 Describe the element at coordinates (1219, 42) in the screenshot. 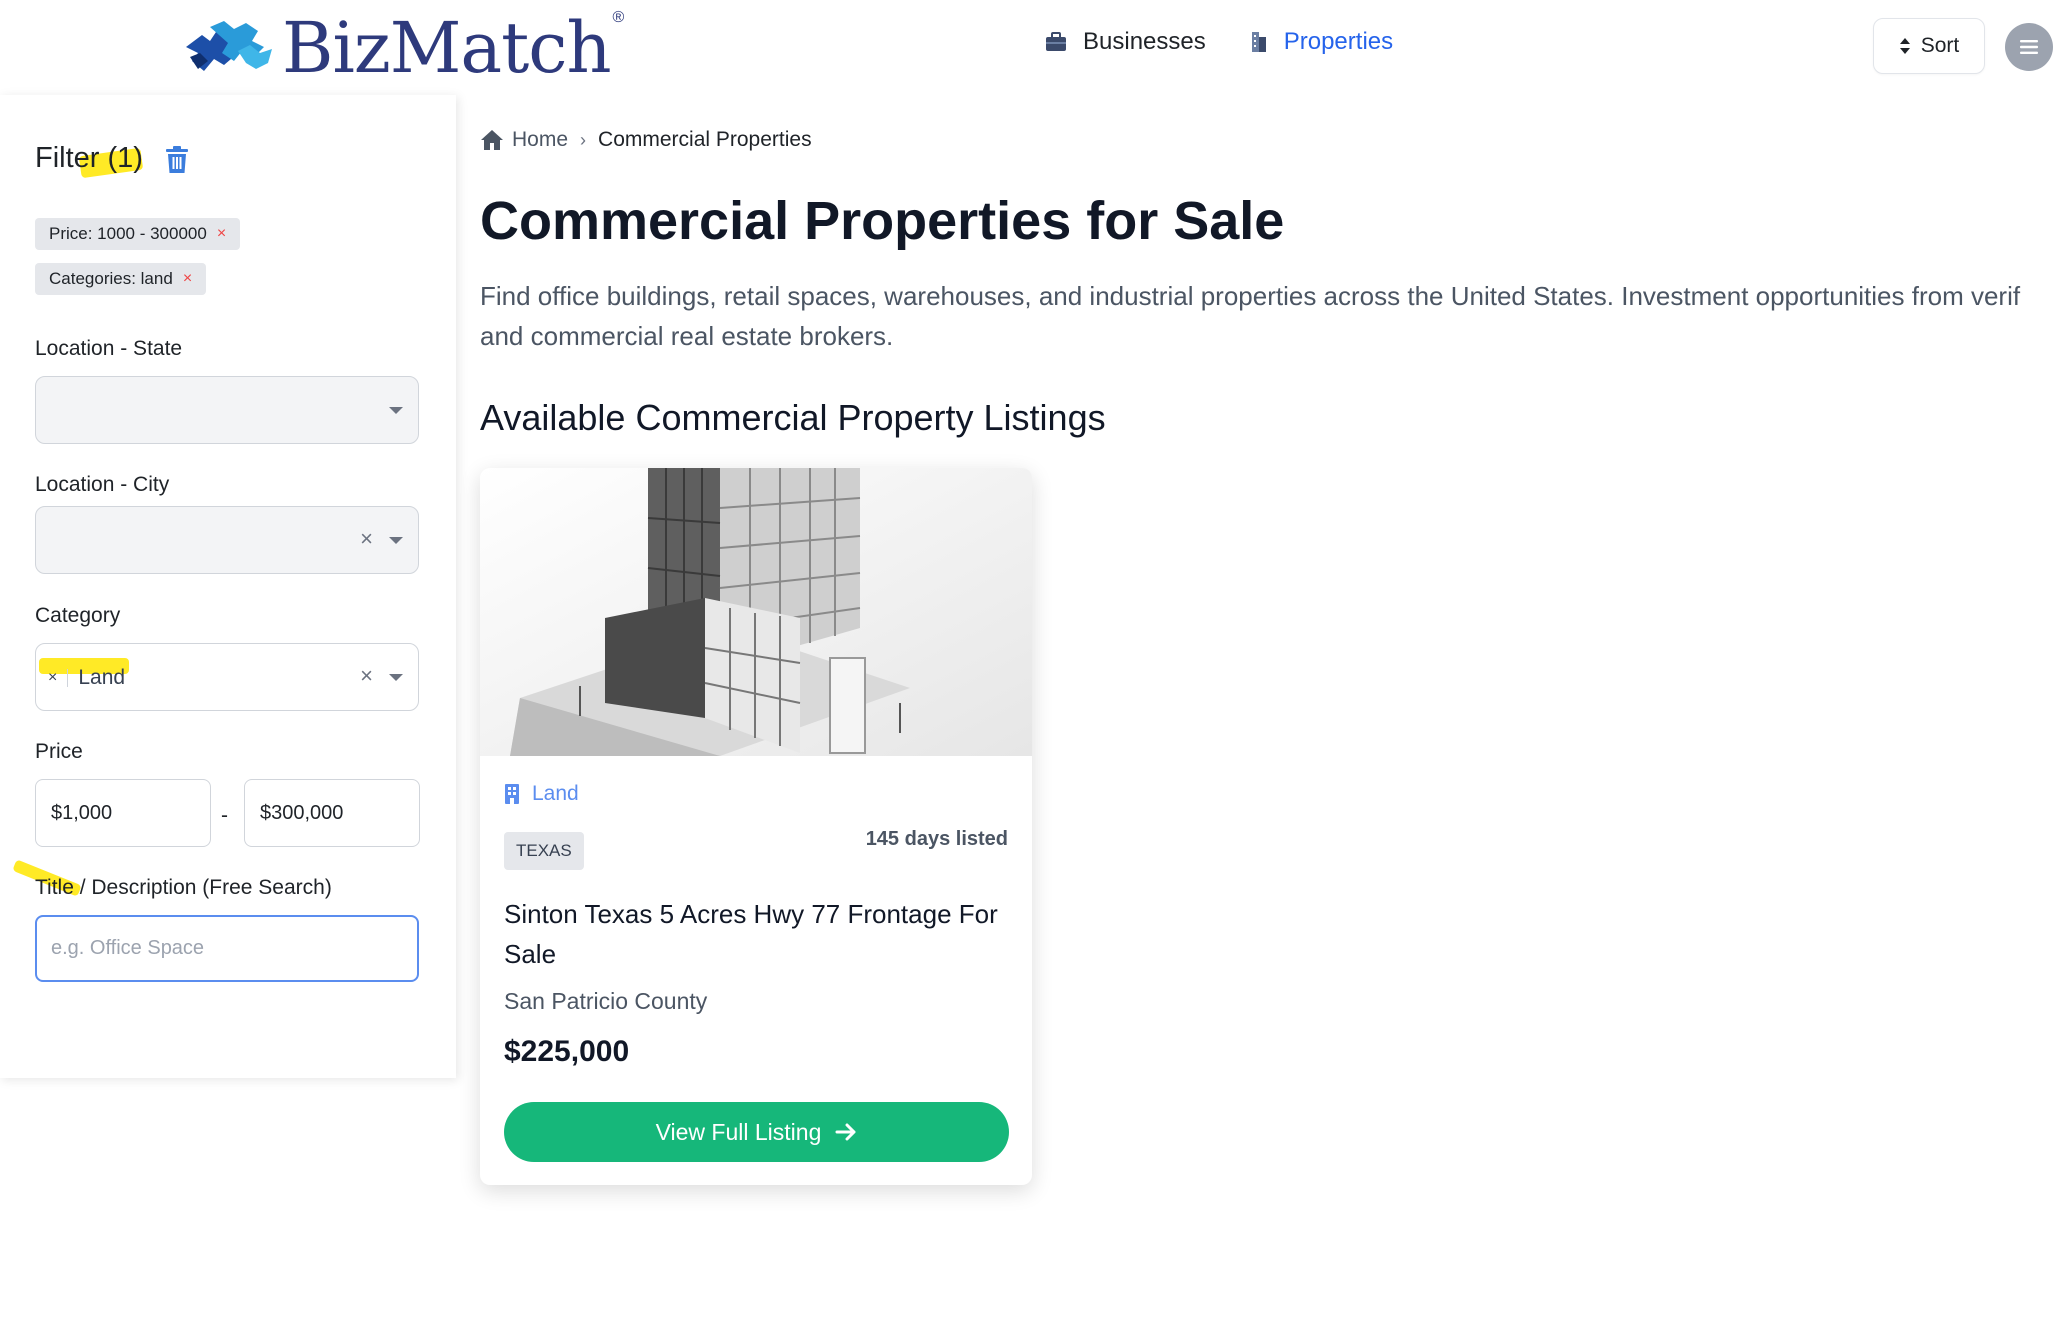

I see `main-nav: Businesses Properties` at that location.